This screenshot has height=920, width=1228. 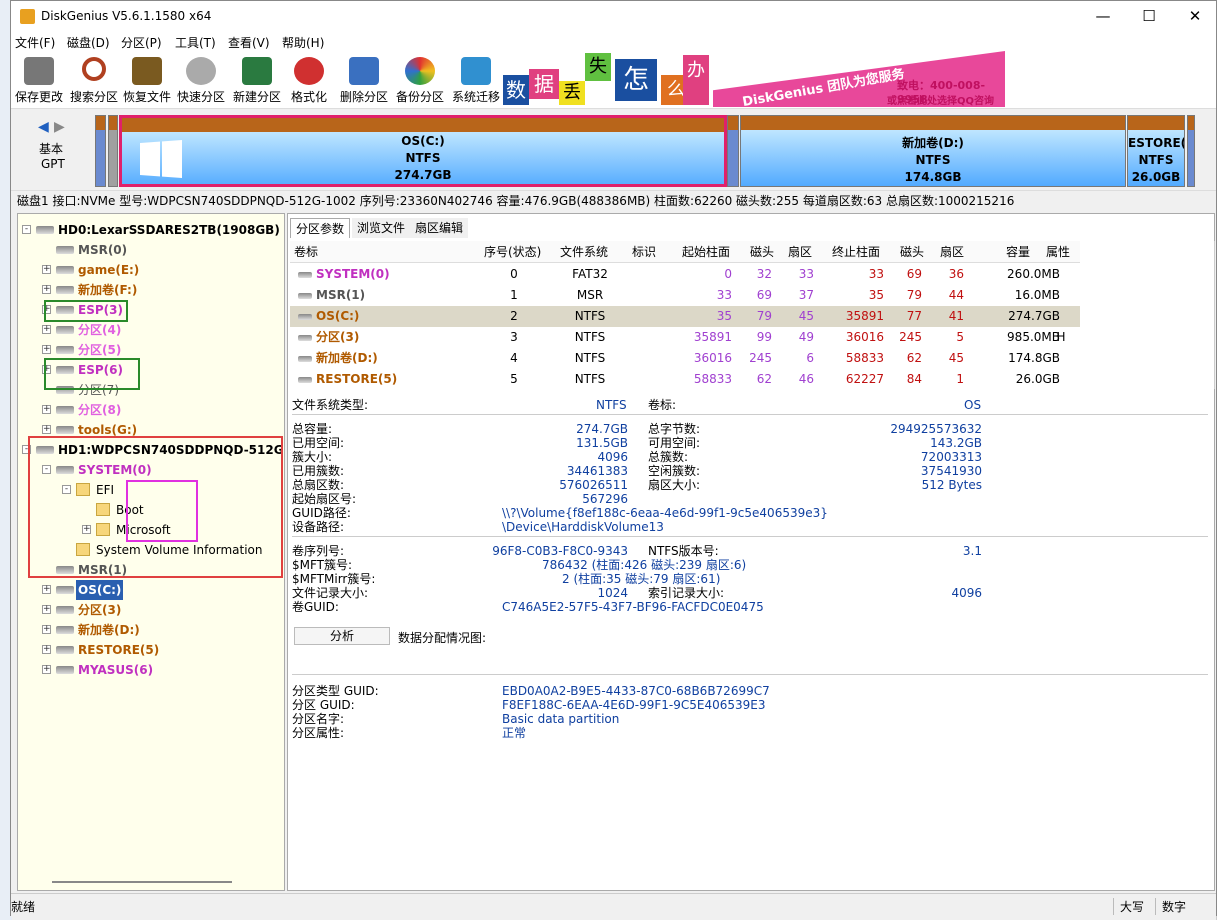 What do you see at coordinates (1195, 16) in the screenshot?
I see `close-button: ✕` at bounding box center [1195, 16].